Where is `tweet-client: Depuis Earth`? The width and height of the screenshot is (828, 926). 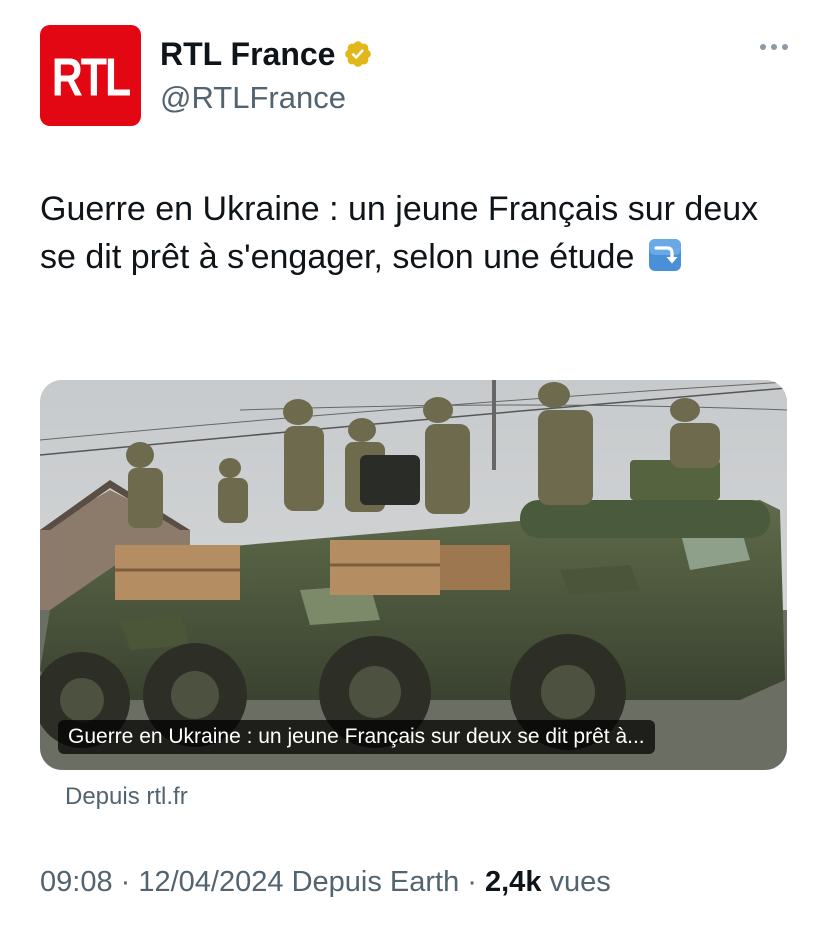 tweet-client: Depuis Earth is located at coordinates (371, 882).